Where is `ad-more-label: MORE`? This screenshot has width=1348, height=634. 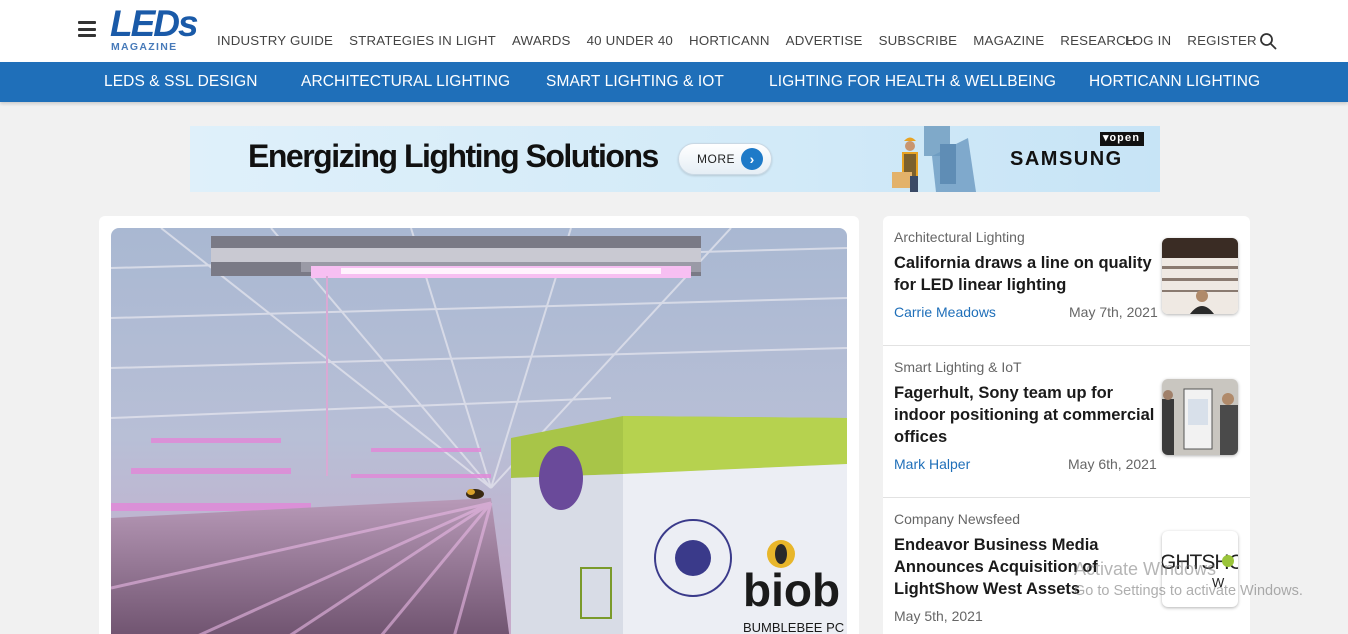
ad-more-label: MORE is located at coordinates (716, 159).